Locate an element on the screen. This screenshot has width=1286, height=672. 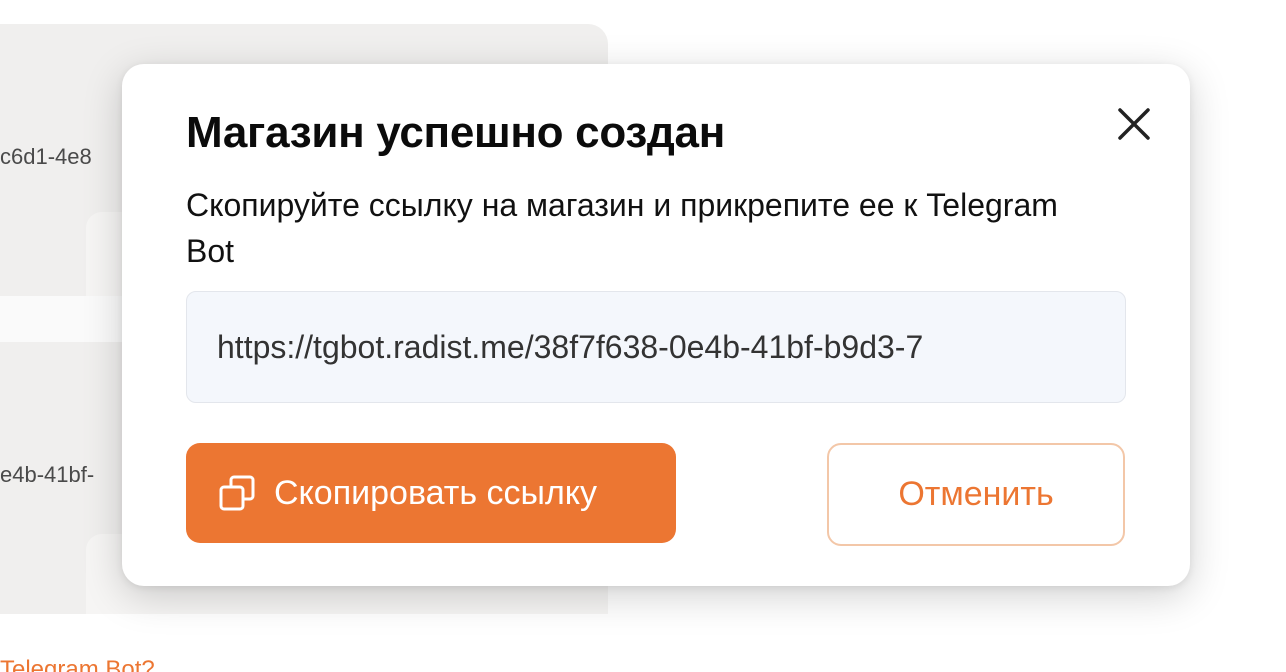
store-link-field is located at coordinates (656, 347).